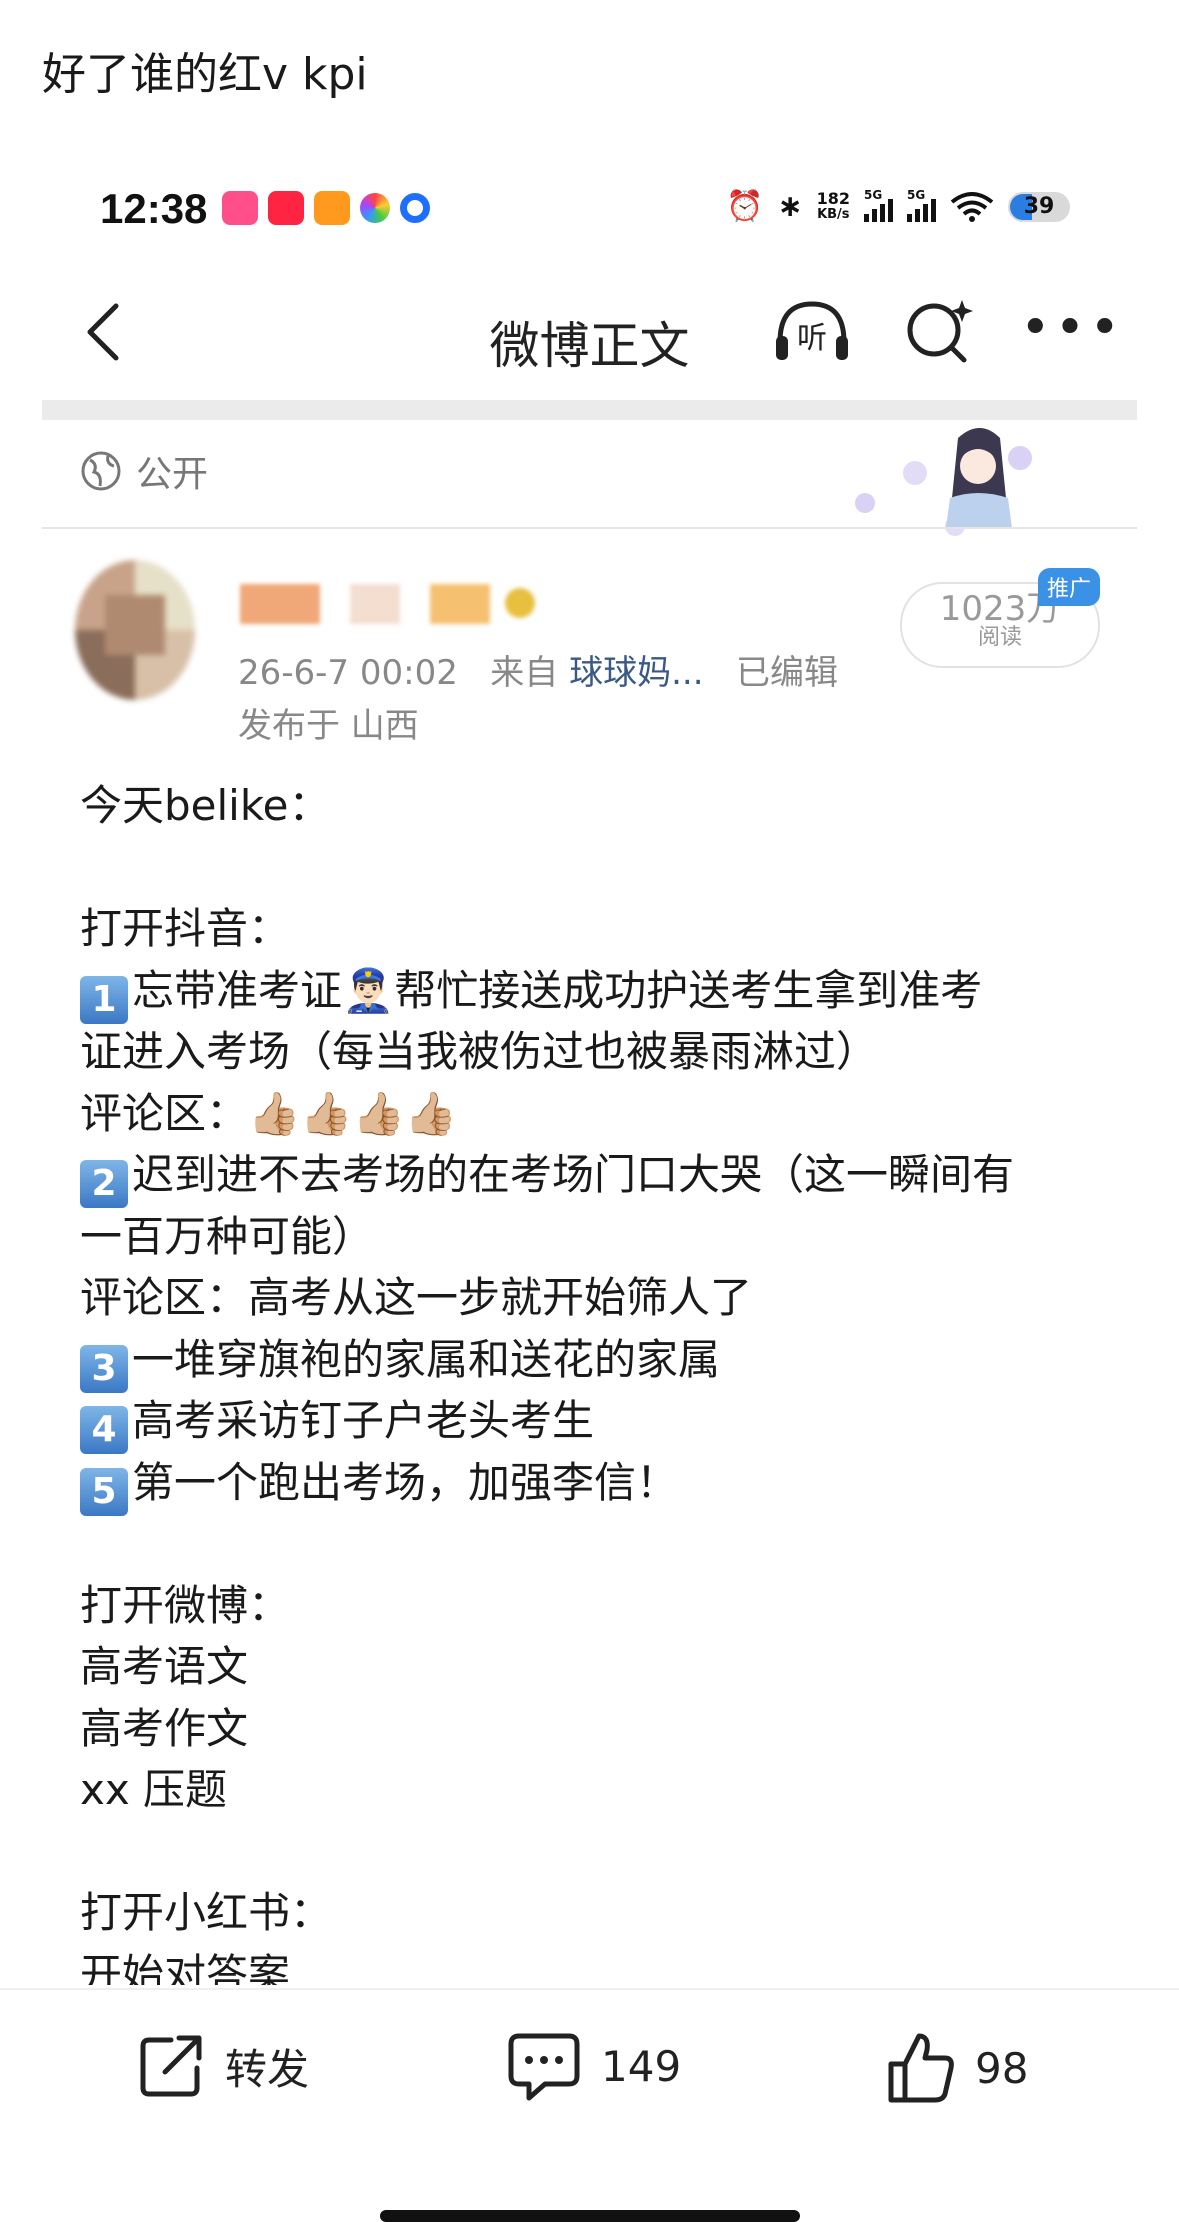 The width and height of the screenshot is (1179, 2222). I want to click on divider, so click(589, 528).